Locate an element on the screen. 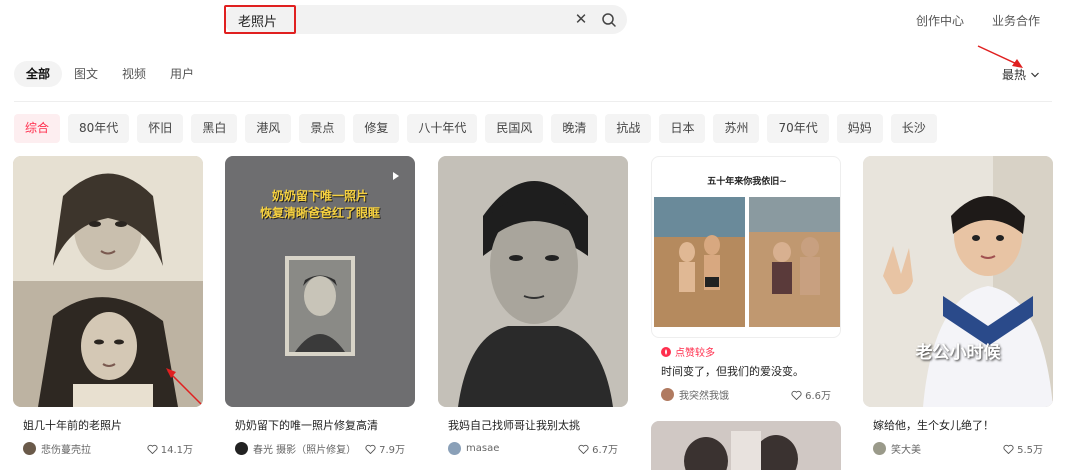 The width and height of the screenshot is (1080, 470). note-card: 姐几十年前的老照片 悲伤蔓壳拉 14.1万 is located at coordinates (108, 306).